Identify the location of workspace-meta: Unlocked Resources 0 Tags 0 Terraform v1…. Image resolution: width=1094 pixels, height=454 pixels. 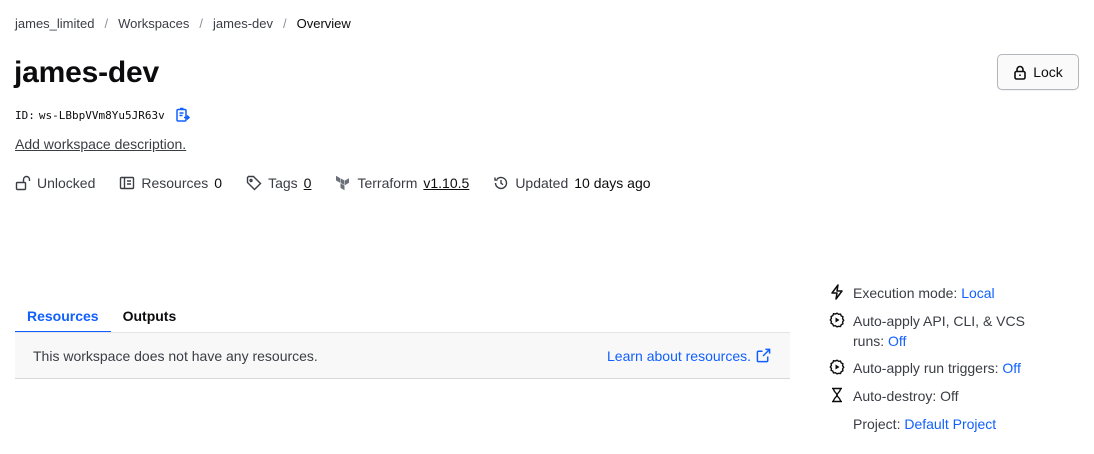
(345, 183).